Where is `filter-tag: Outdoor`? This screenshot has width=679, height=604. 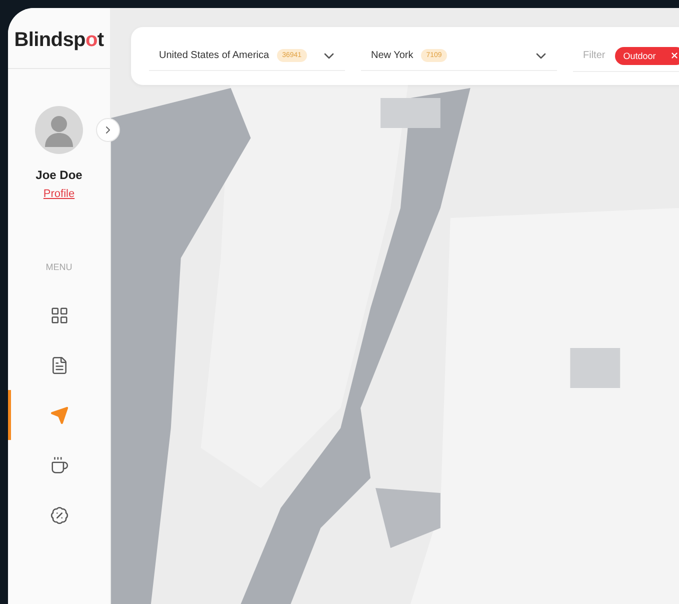
filter-tag: Outdoor is located at coordinates (647, 55).